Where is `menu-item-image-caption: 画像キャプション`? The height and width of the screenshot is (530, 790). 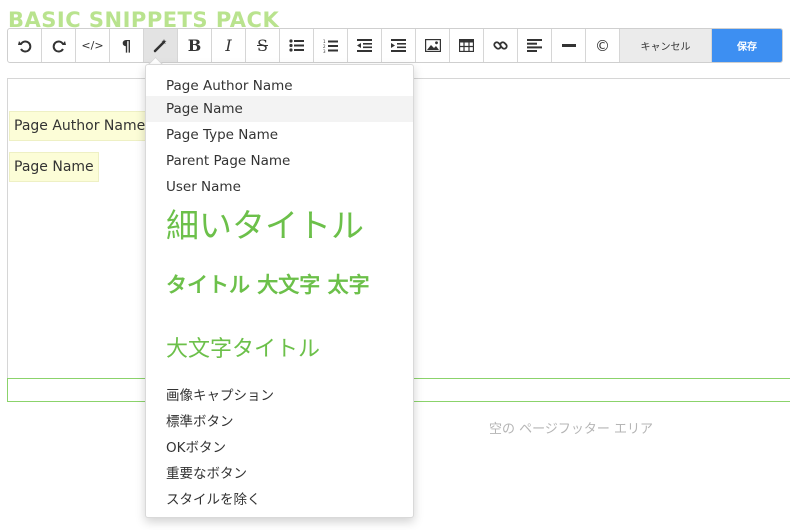
menu-item-image-caption: 画像キャプション is located at coordinates (279, 396).